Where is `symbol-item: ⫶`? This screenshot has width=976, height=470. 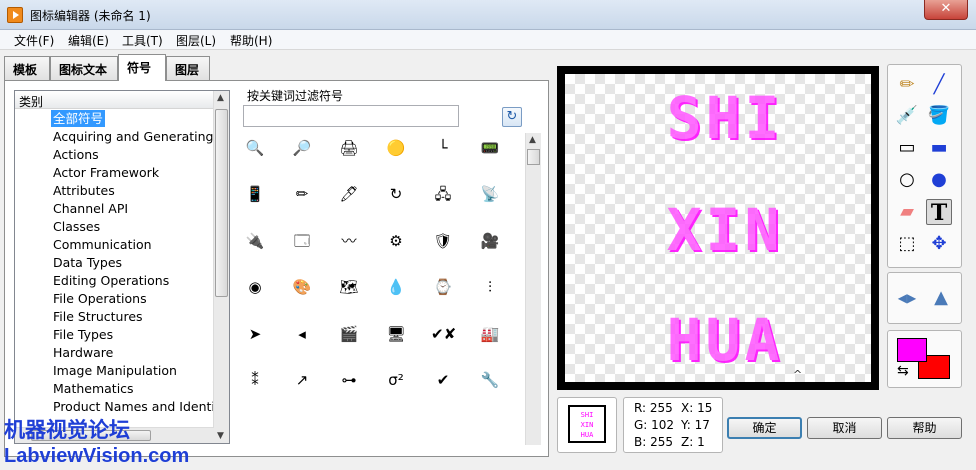 symbol-item: ⫶ is located at coordinates (490, 287).